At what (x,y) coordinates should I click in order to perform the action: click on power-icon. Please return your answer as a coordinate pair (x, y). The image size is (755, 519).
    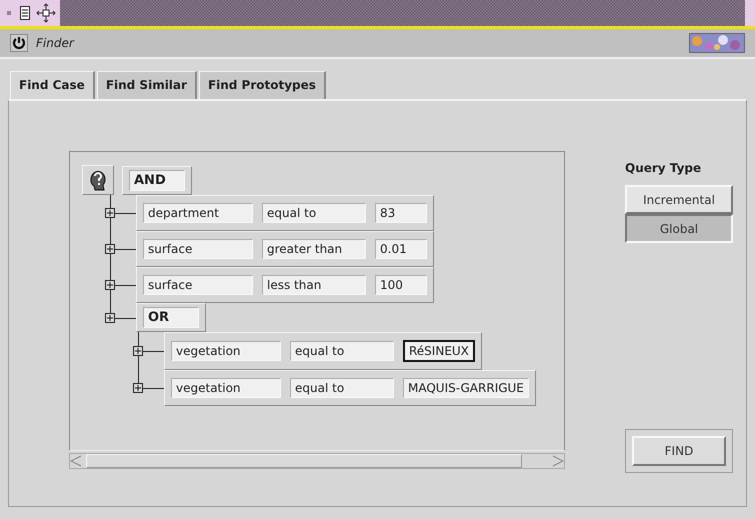
    Looking at the image, I should click on (19, 43).